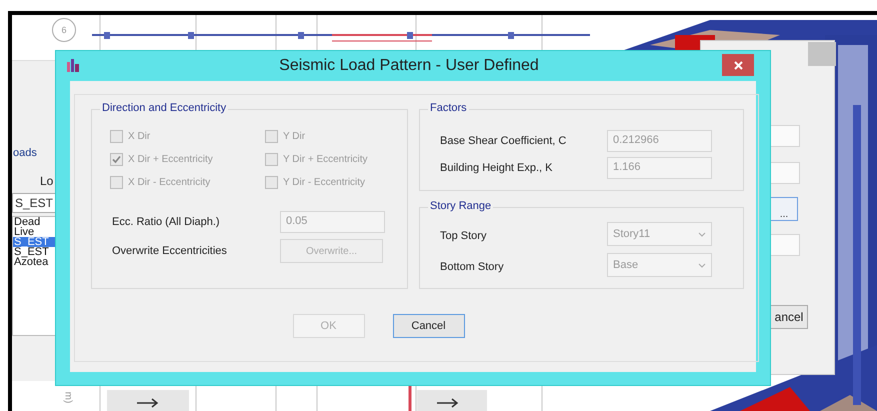  Describe the element at coordinates (166, 222) in the screenshot. I see `field-label: Ecc. Ratio (All Diaph.)` at that location.